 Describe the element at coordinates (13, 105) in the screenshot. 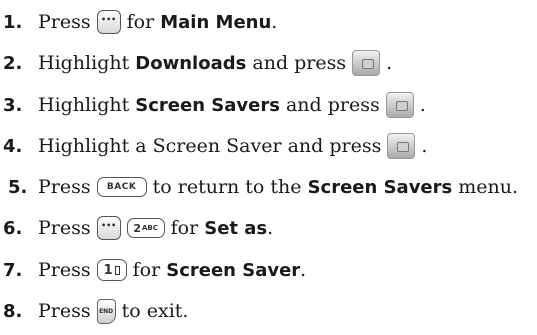

I see `step-number: 3.` at that location.